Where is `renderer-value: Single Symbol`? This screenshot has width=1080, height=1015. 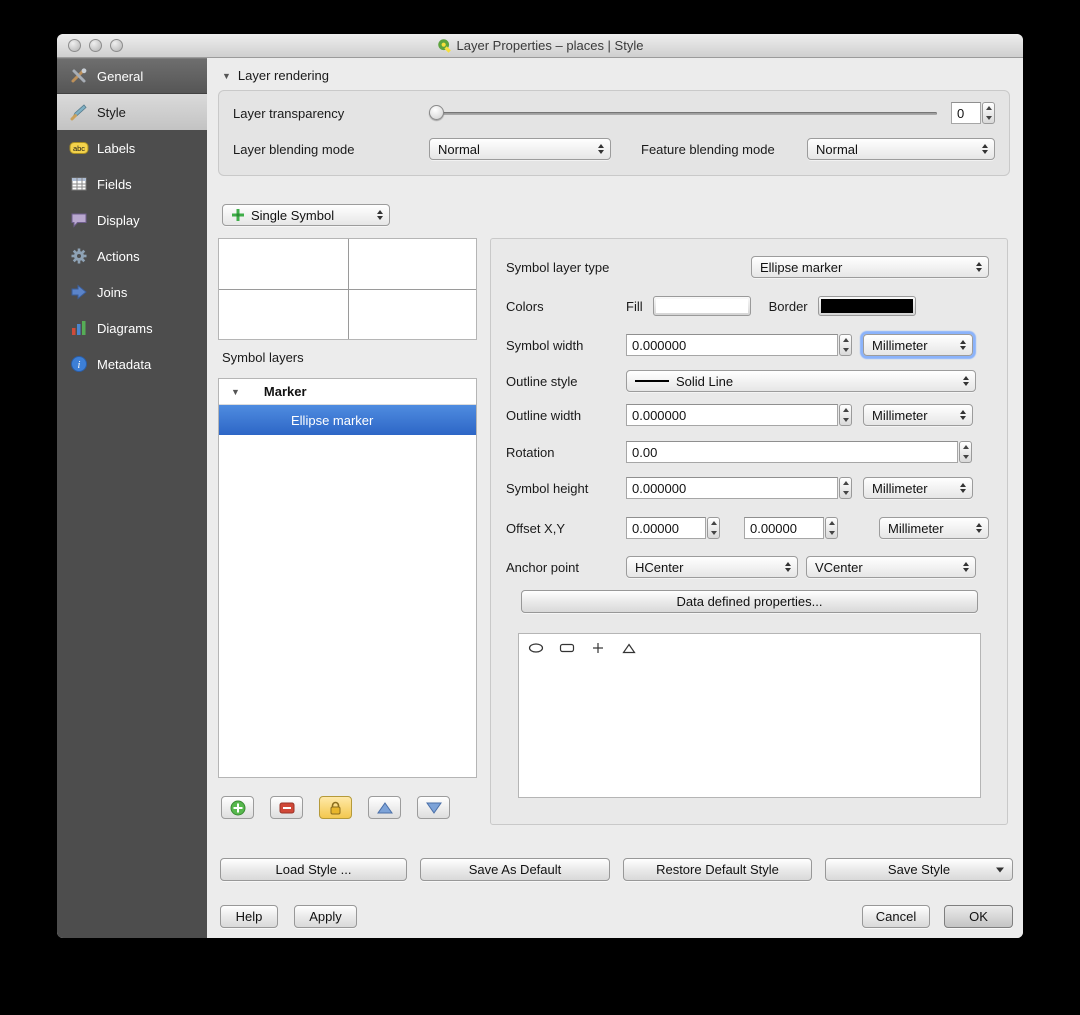 renderer-value: Single Symbol is located at coordinates (293, 215).